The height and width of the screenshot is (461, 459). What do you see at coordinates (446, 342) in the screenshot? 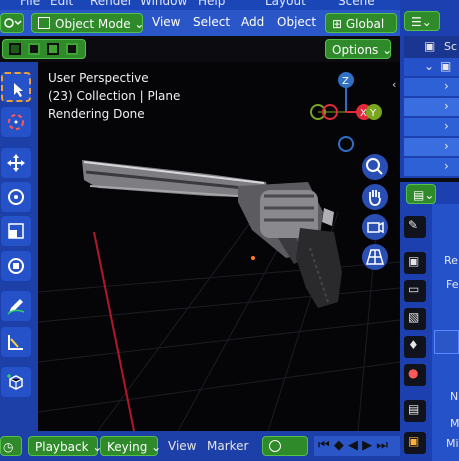
I see `properties-subpanel` at bounding box center [446, 342].